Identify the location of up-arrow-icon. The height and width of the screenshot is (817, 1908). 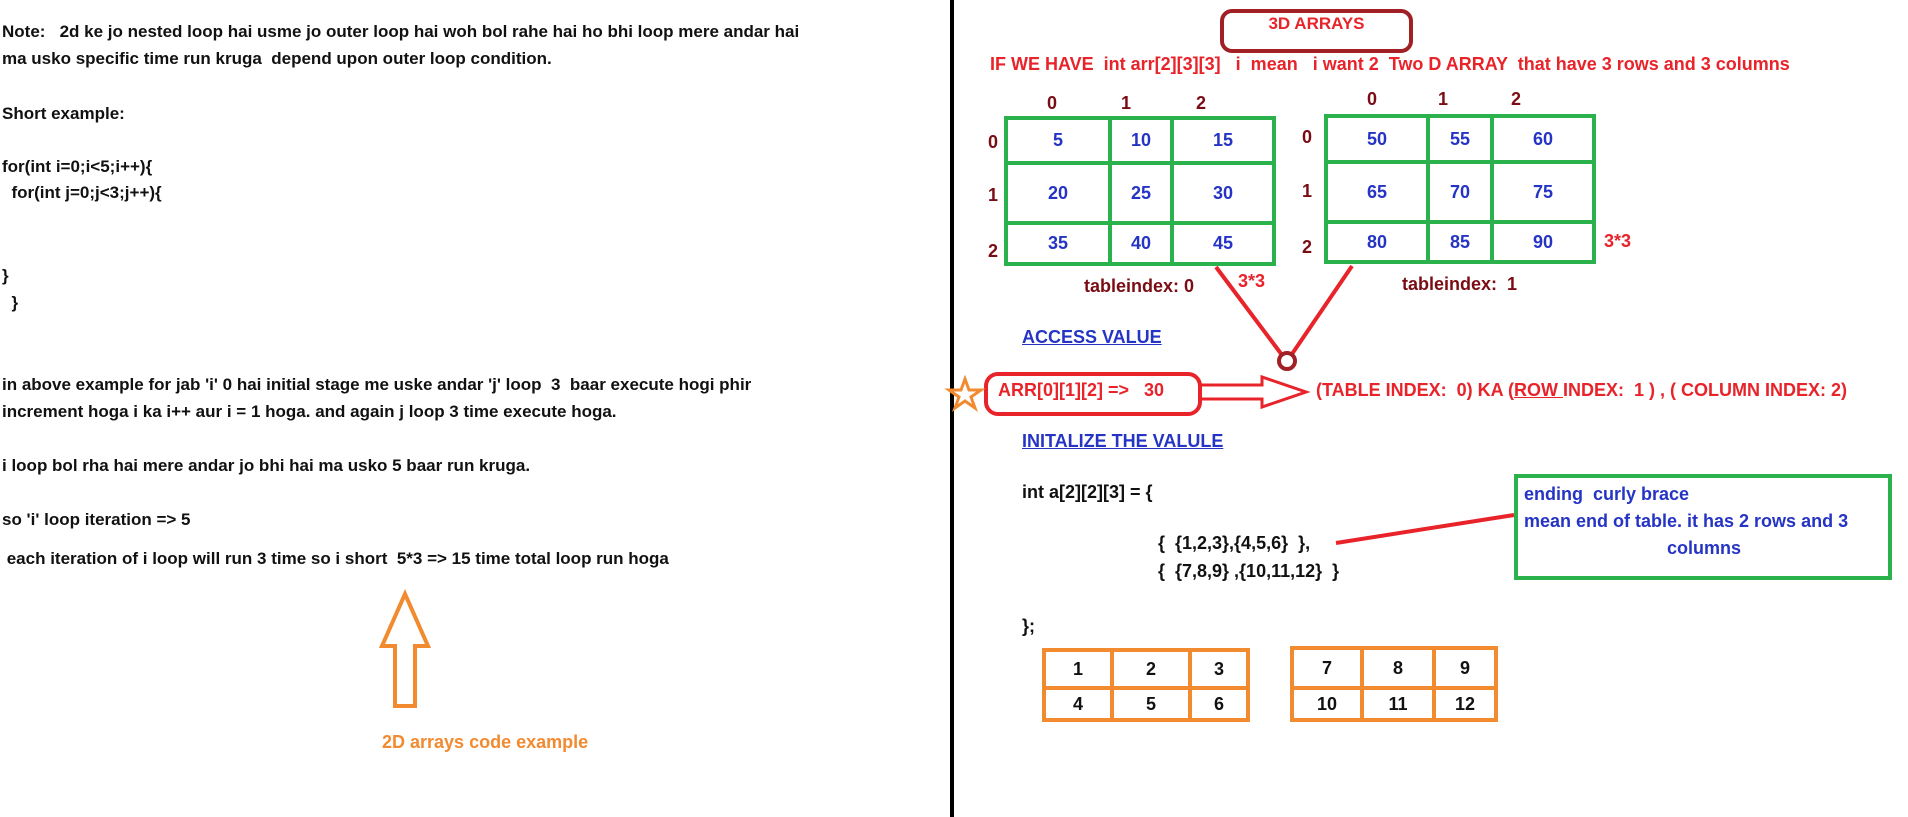
(405, 648).